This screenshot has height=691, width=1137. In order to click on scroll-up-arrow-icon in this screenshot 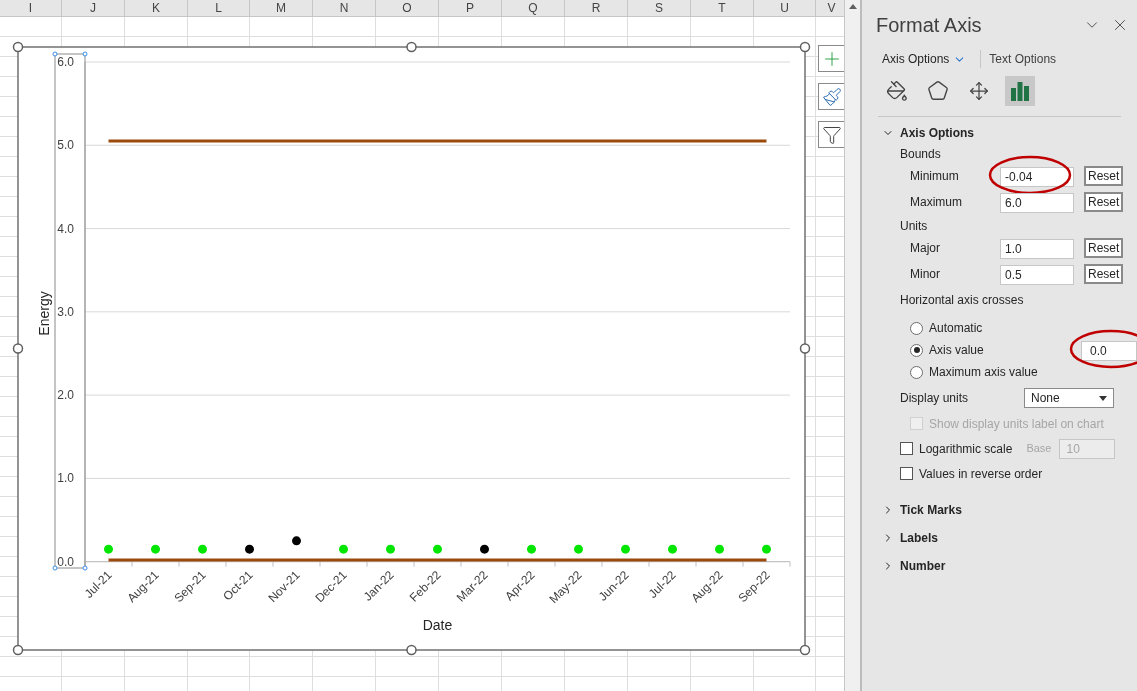, I will do `click(852, 6)`.